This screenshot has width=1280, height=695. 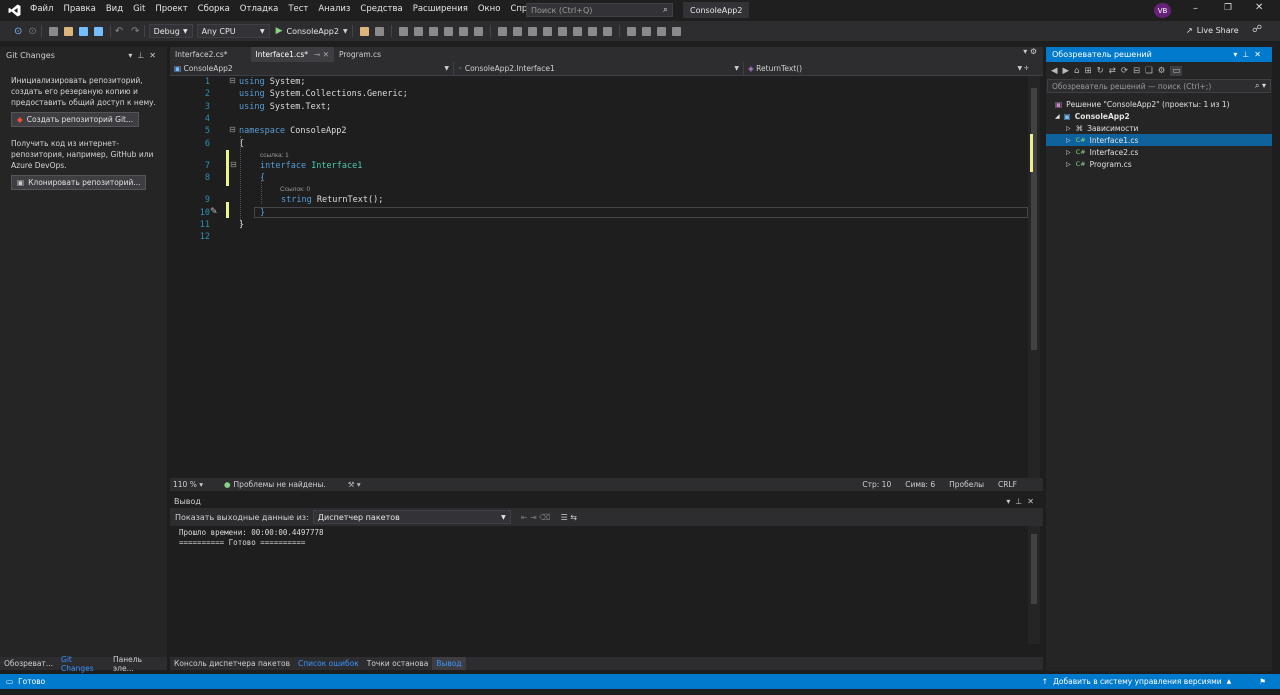 I want to click on redo-icon: ↷, so click(x=135, y=31).